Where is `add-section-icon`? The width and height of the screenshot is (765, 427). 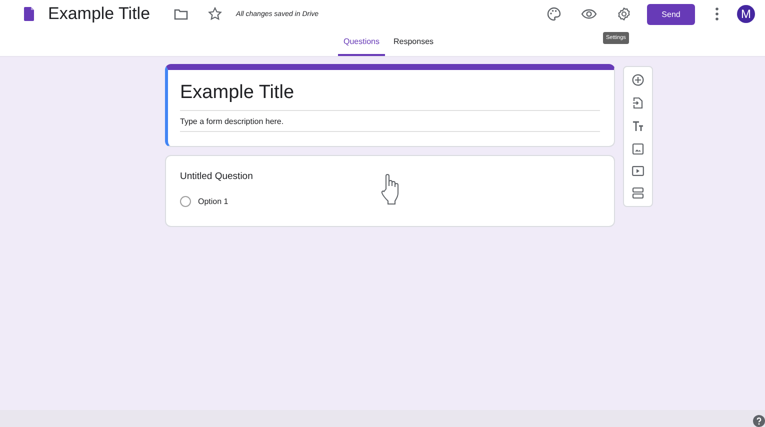
add-section-icon is located at coordinates (638, 193).